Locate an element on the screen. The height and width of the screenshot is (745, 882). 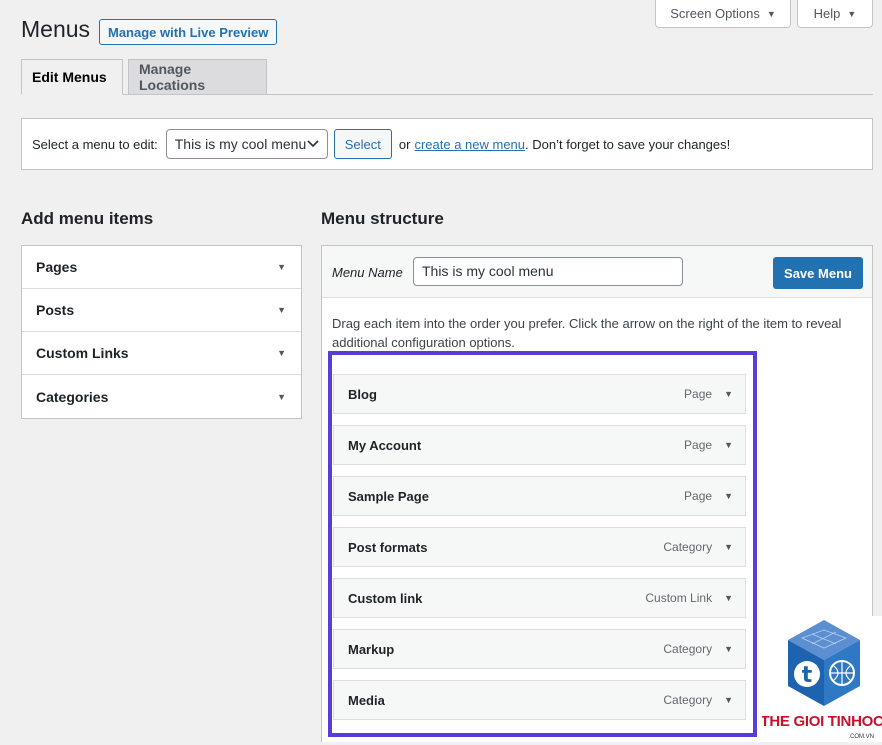
accordion-label: Posts is located at coordinates (55, 310).